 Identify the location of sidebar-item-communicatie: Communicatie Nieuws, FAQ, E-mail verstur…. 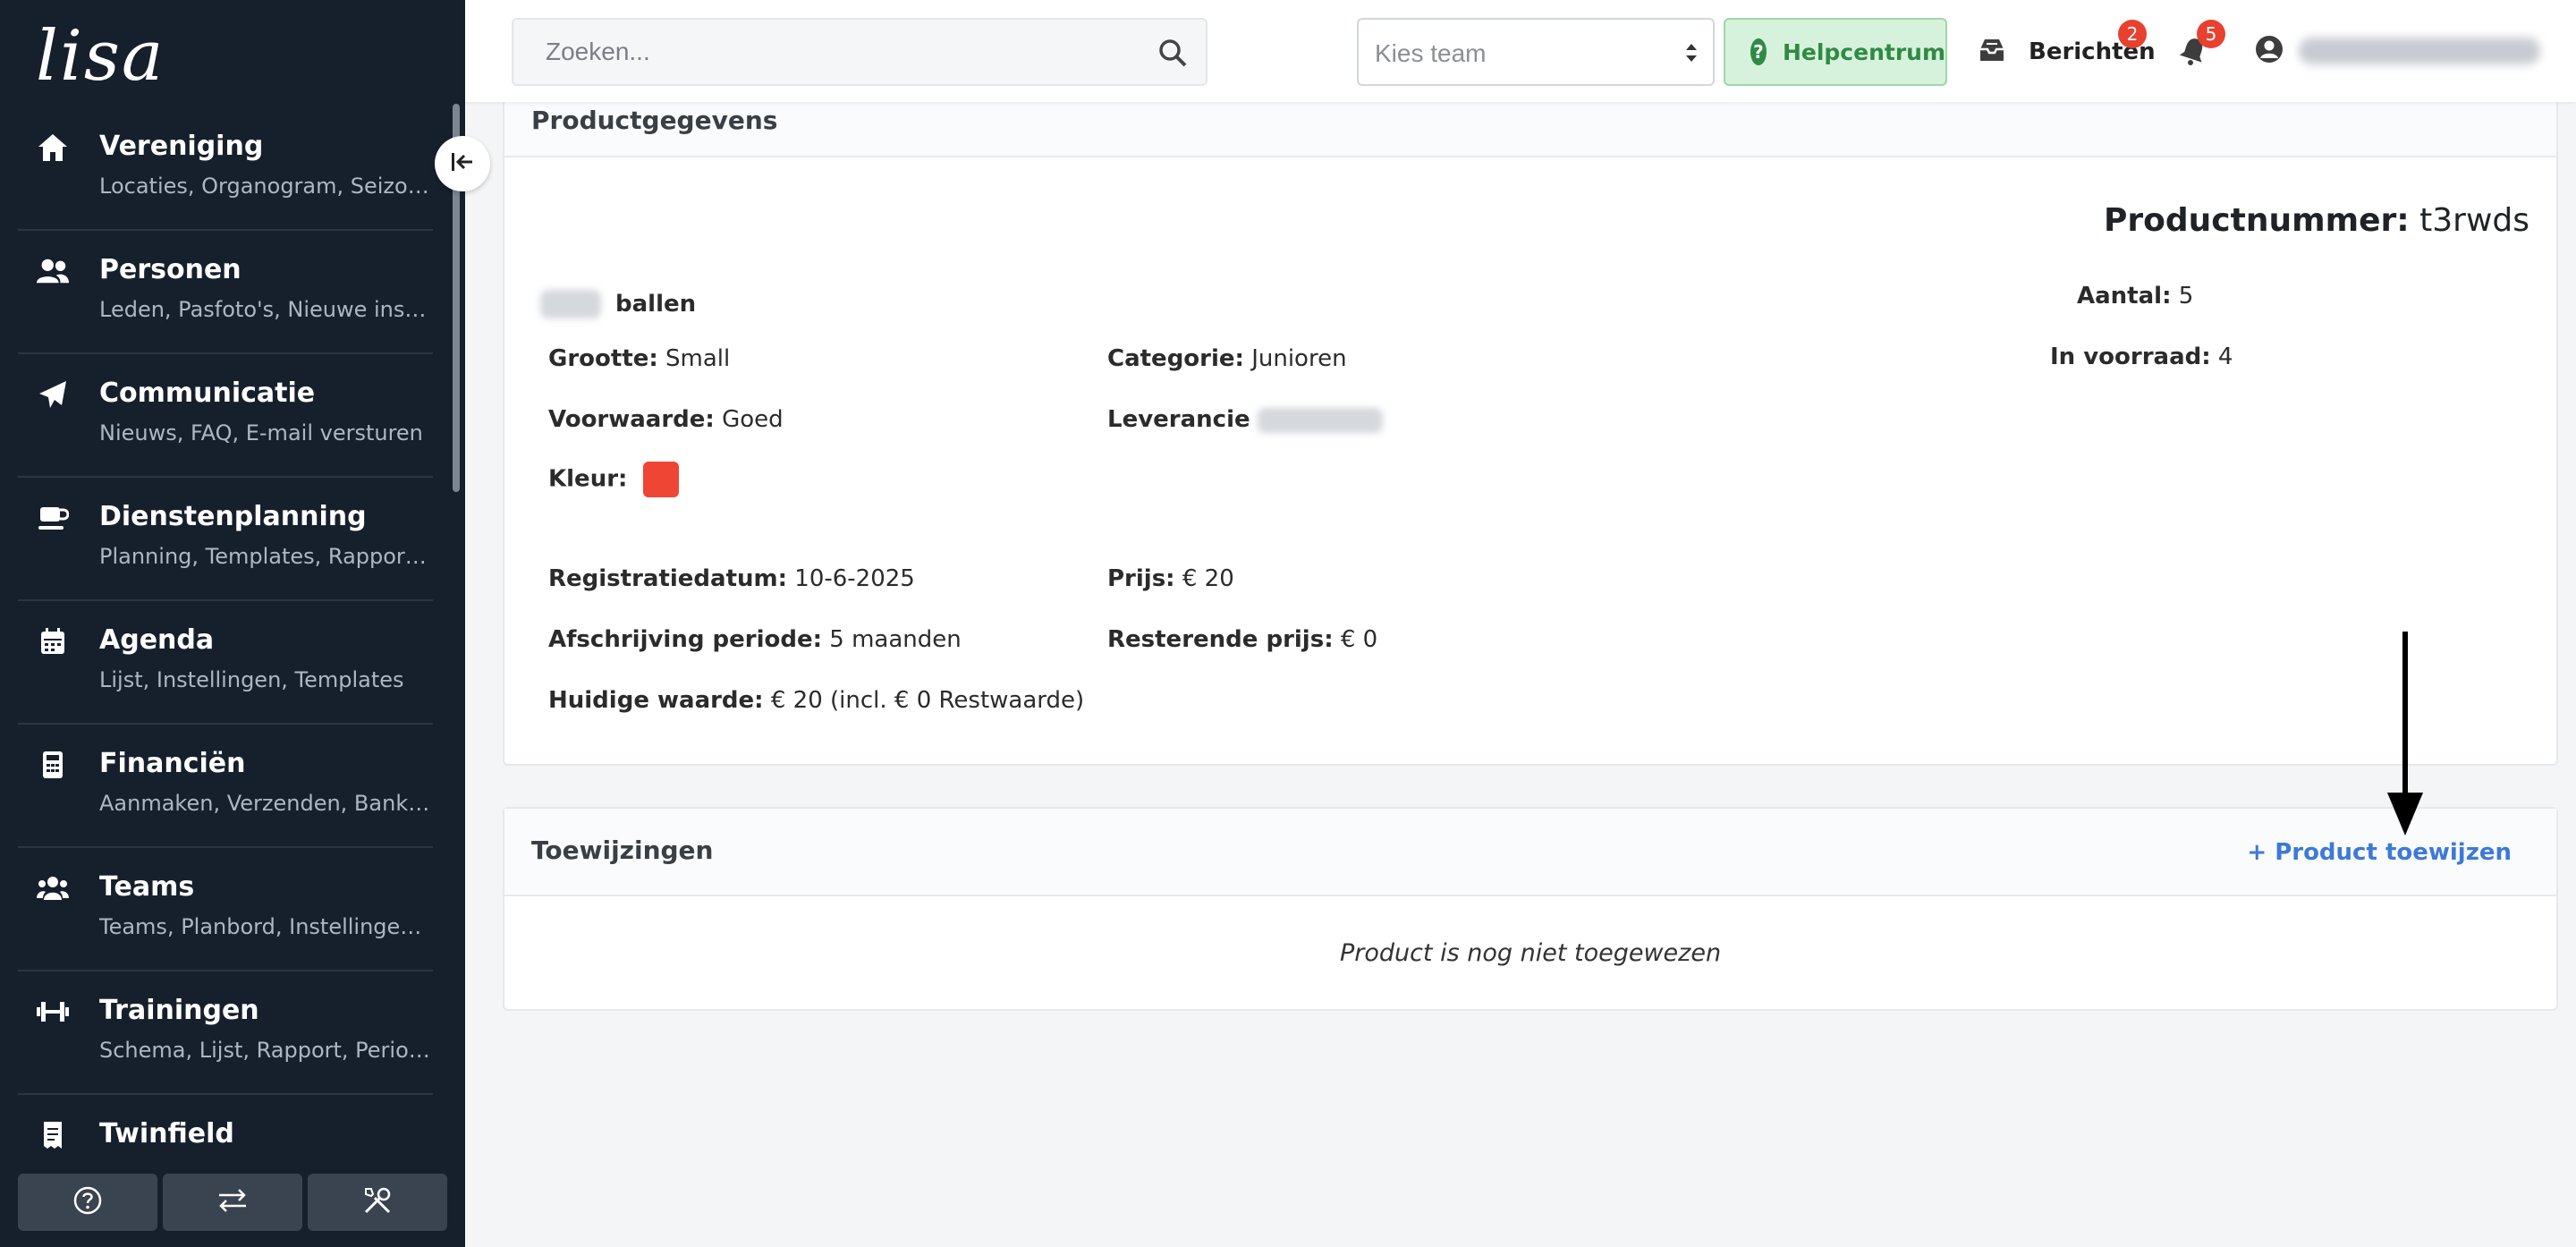
(225, 416).